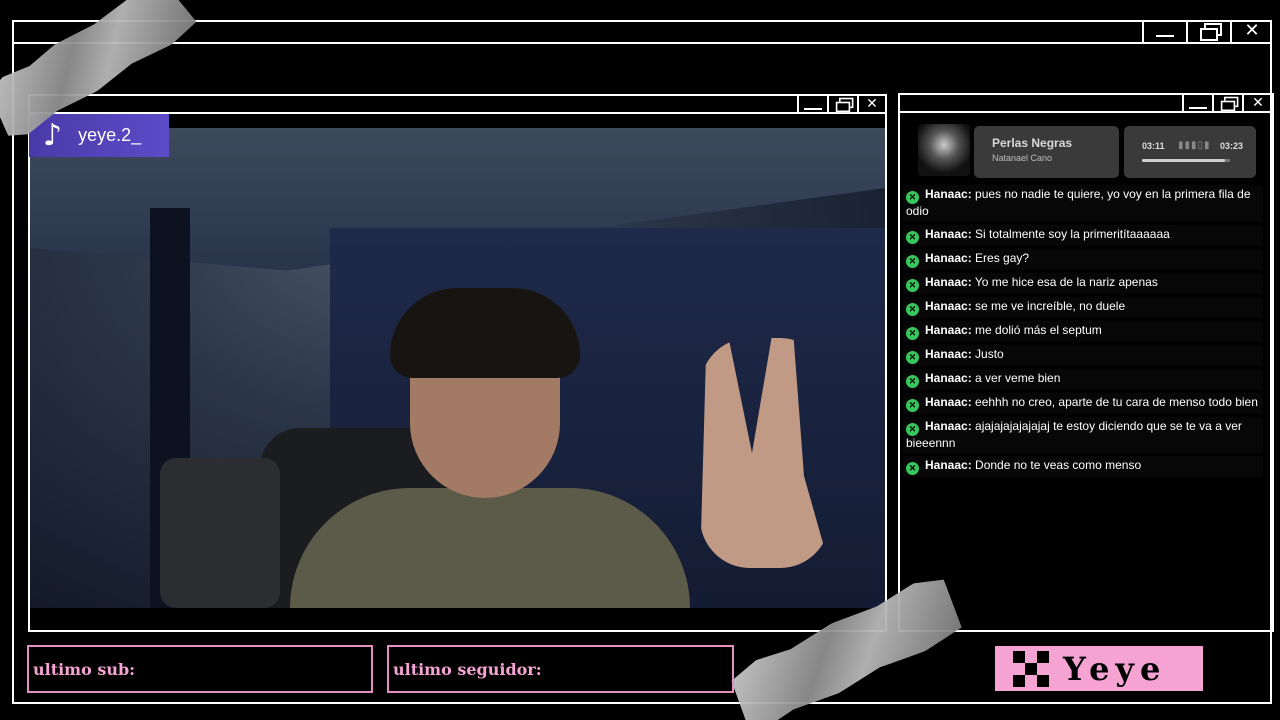  Describe the element at coordinates (842, 104) in the screenshot. I see `camera-maximize-icon` at that location.